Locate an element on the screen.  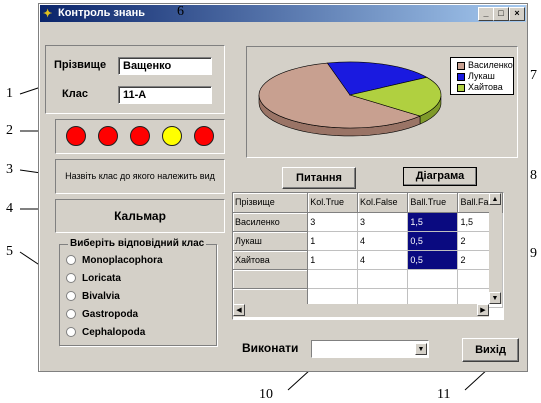
exit-button: Вихід is located at coordinates (490, 350).